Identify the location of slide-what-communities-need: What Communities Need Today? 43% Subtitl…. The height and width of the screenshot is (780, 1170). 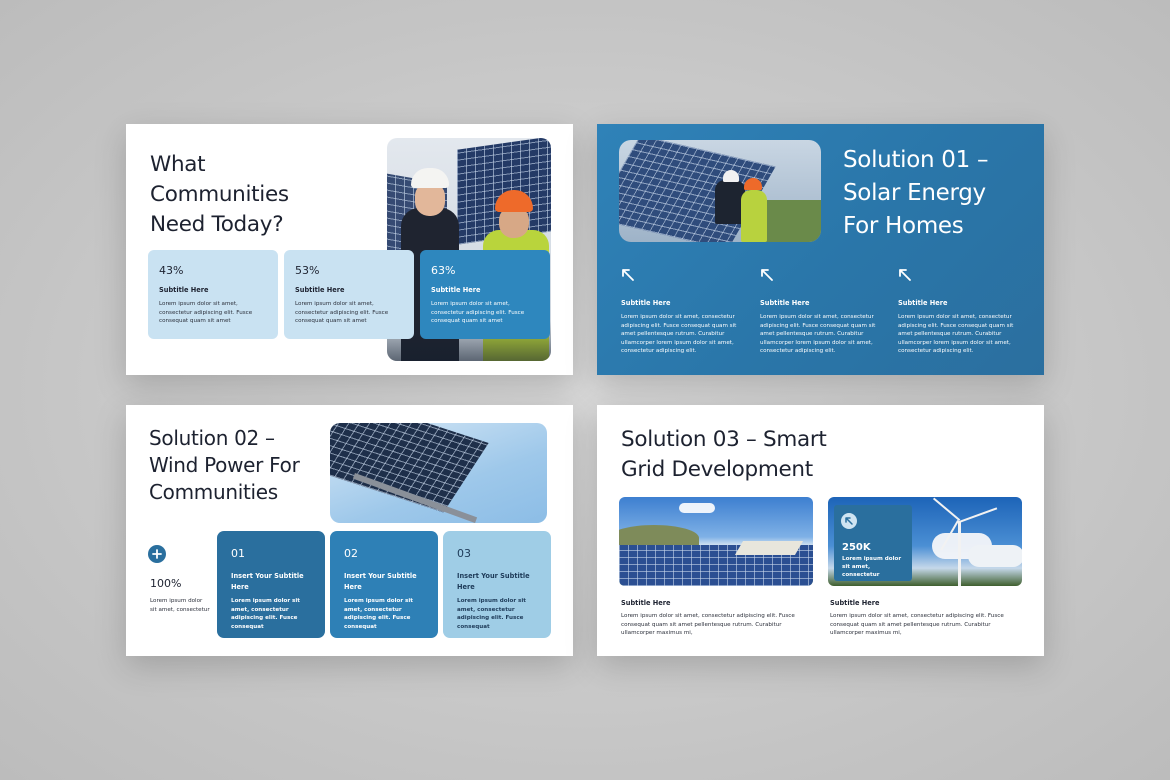
(349, 249).